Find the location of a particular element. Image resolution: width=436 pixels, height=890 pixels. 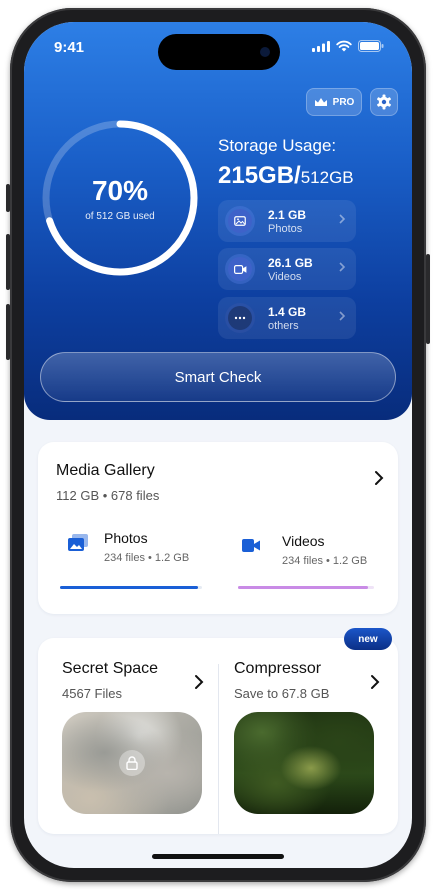

status-bar: 9:41 is located at coordinates (218, 46).